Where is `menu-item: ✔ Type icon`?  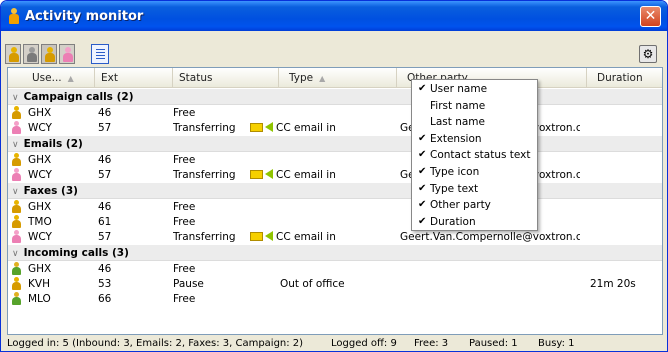
menu-item: ✔ Type icon is located at coordinates (474, 172).